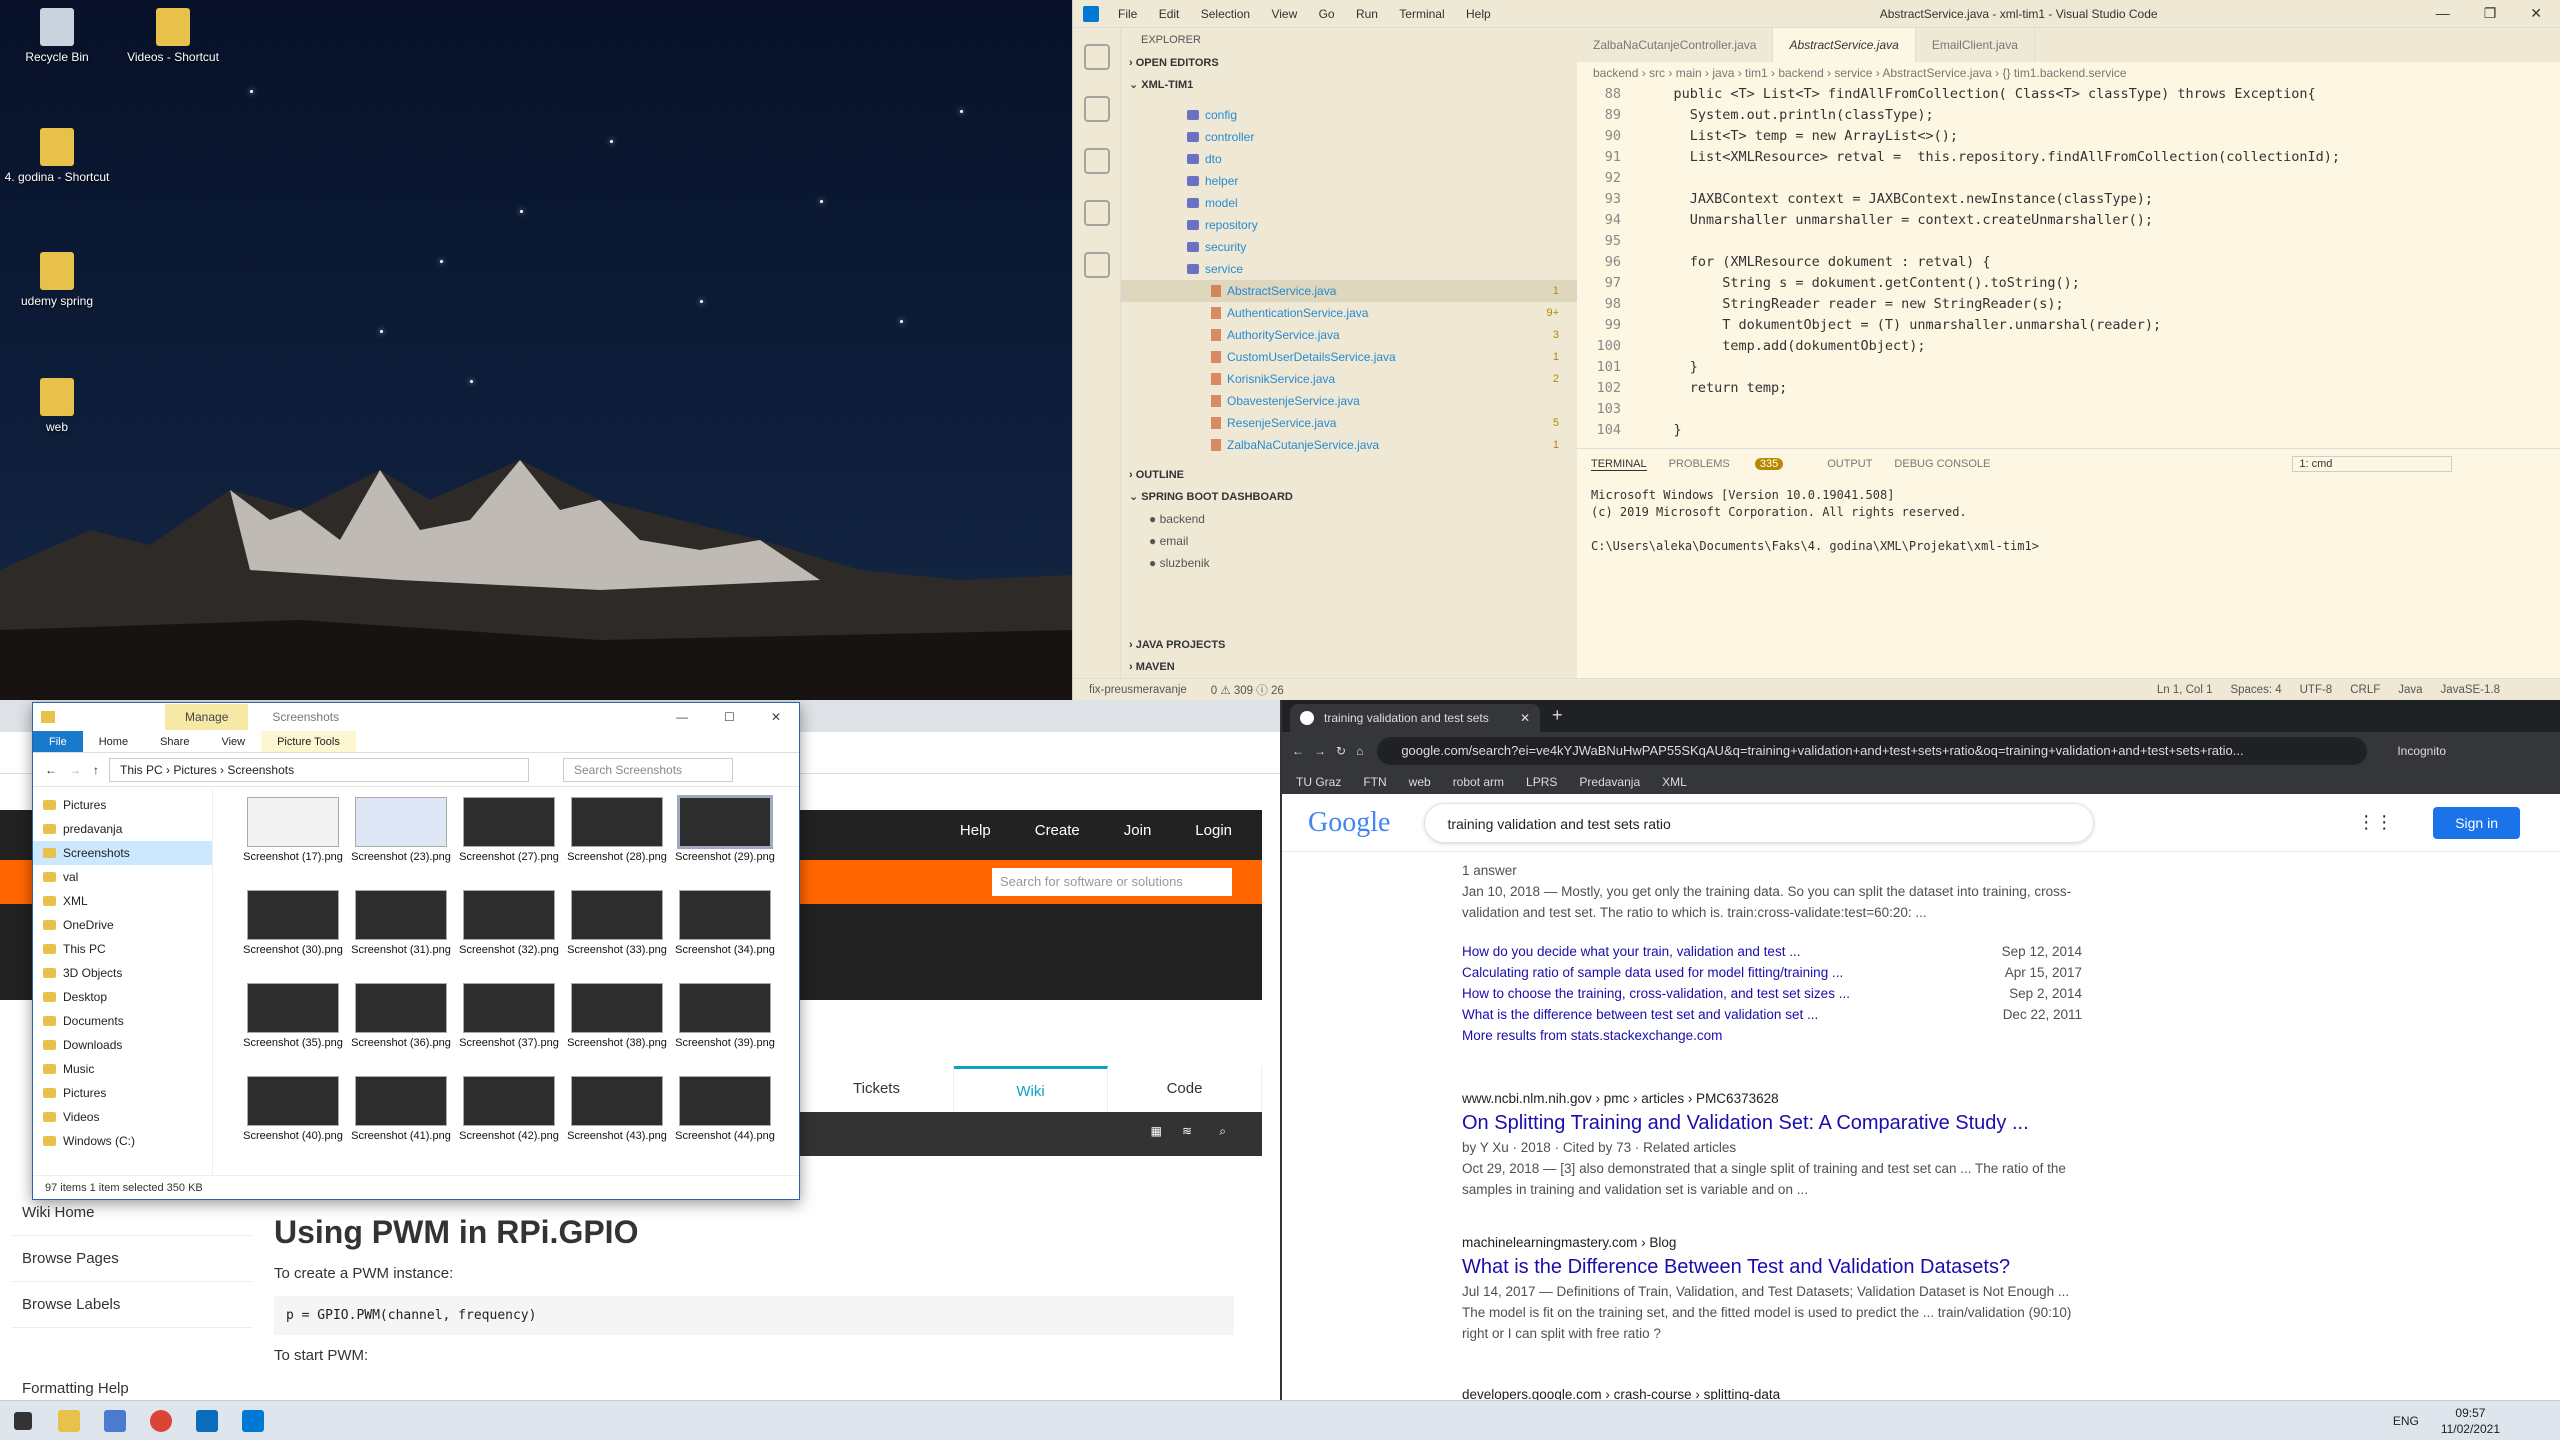 This screenshot has height=1440, width=2560. Describe the element at coordinates (57, 280) in the screenshot. I see `udemy-spring-folder-icon: udemy spring` at that location.